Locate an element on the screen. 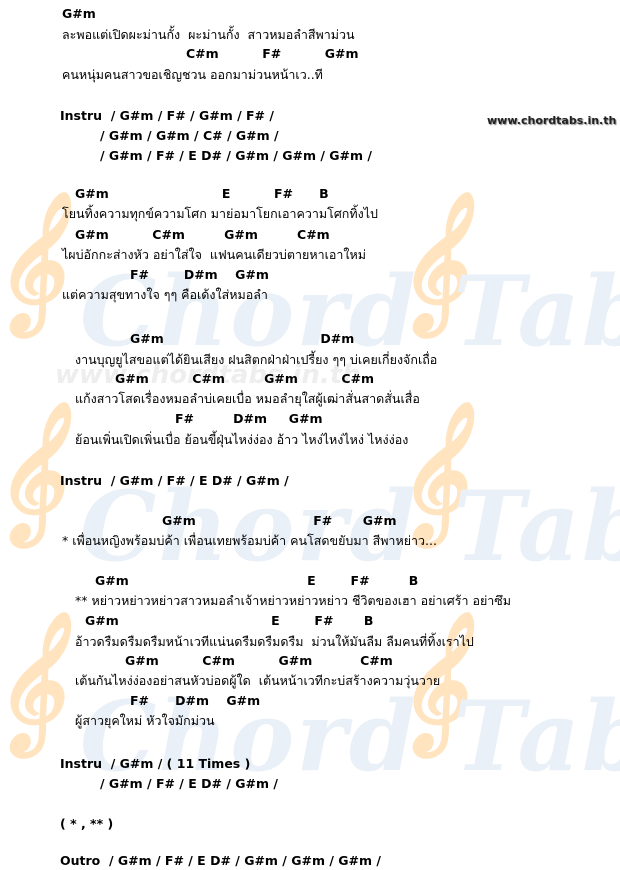 Image resolution: width=620 pixels, height=870 pixels. site-url-label: www.chordtabs.in.th is located at coordinates (552, 120).